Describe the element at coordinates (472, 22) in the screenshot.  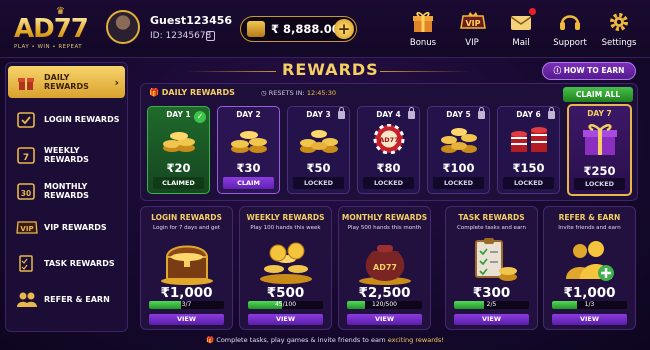
I see `vip-icon: VIP` at that location.